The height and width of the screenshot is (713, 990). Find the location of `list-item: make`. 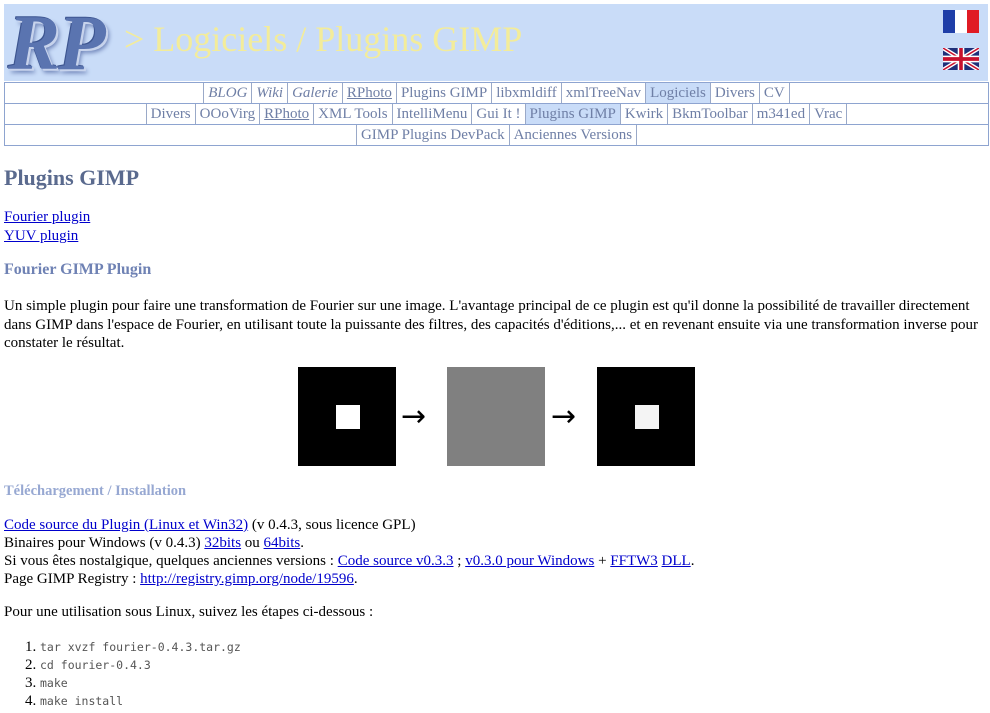

list-item: make is located at coordinates (140, 683).